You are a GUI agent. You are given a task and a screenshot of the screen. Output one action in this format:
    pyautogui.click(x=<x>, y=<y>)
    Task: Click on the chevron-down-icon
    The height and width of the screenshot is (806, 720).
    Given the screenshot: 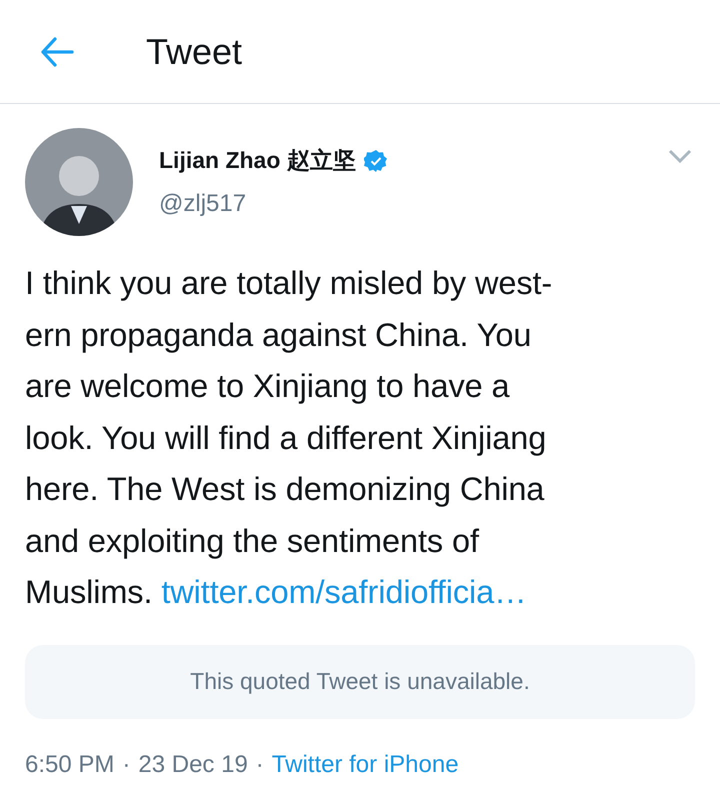 What is the action you would take?
    pyautogui.click(x=680, y=155)
    